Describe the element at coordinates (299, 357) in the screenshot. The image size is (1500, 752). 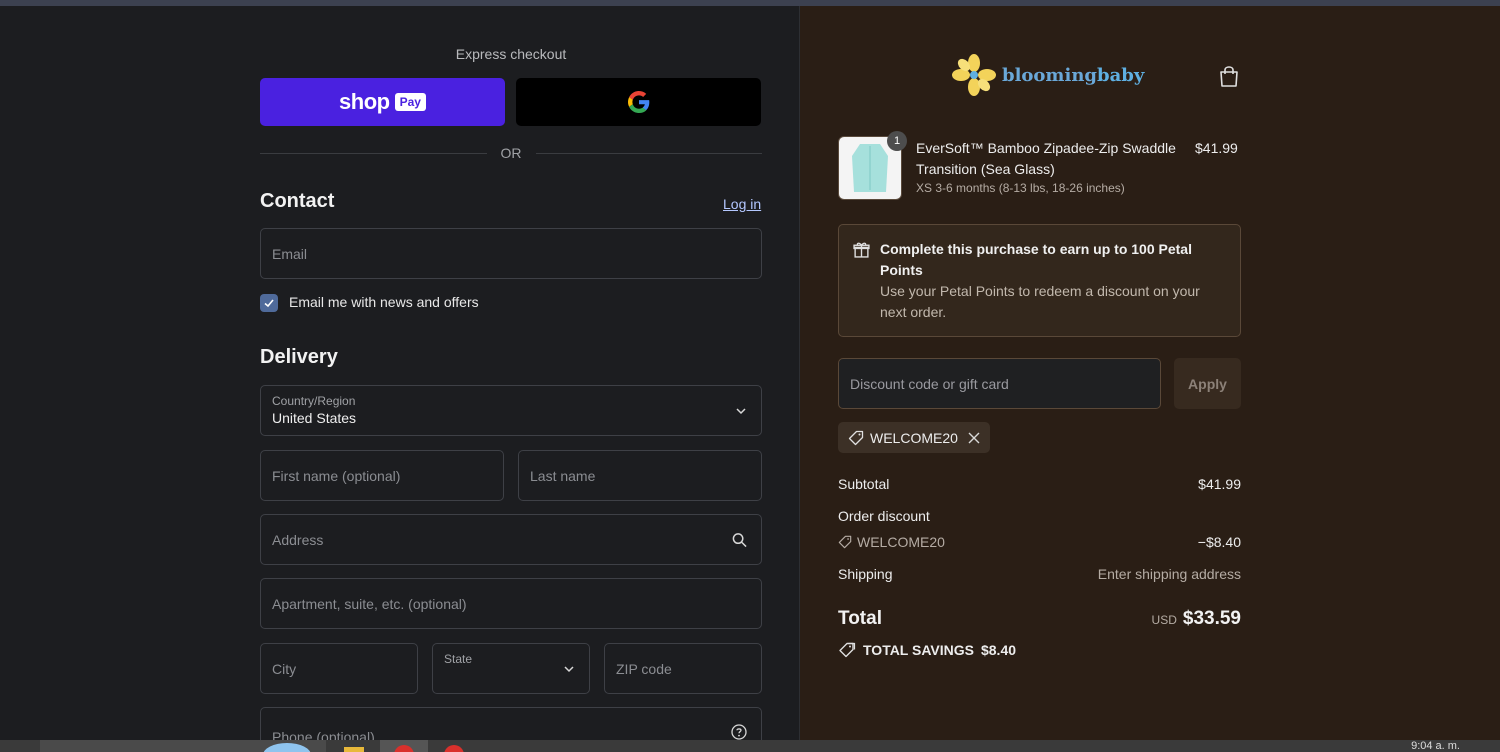
I see `delivery-heading: Delivery` at that location.